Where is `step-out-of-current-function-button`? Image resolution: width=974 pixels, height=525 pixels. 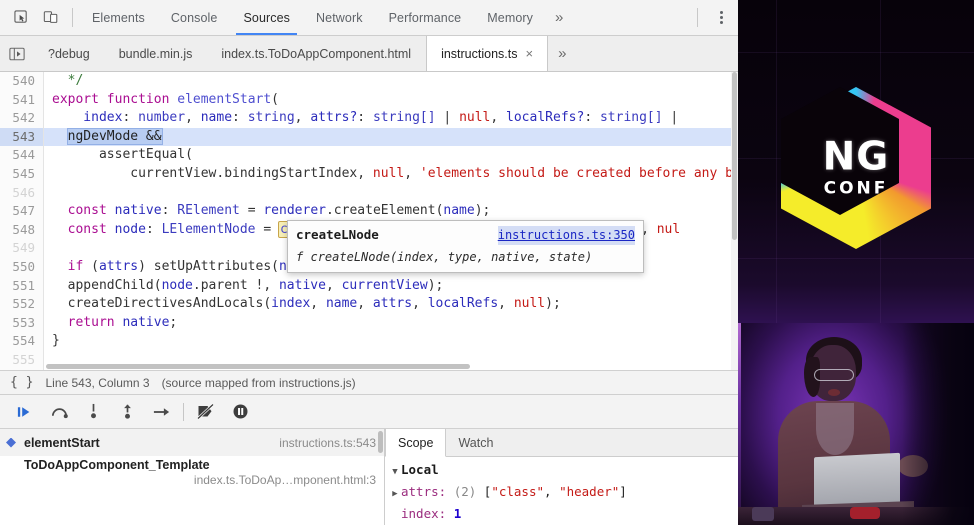
step-out-of-current-function-button is located at coordinates (127, 412).